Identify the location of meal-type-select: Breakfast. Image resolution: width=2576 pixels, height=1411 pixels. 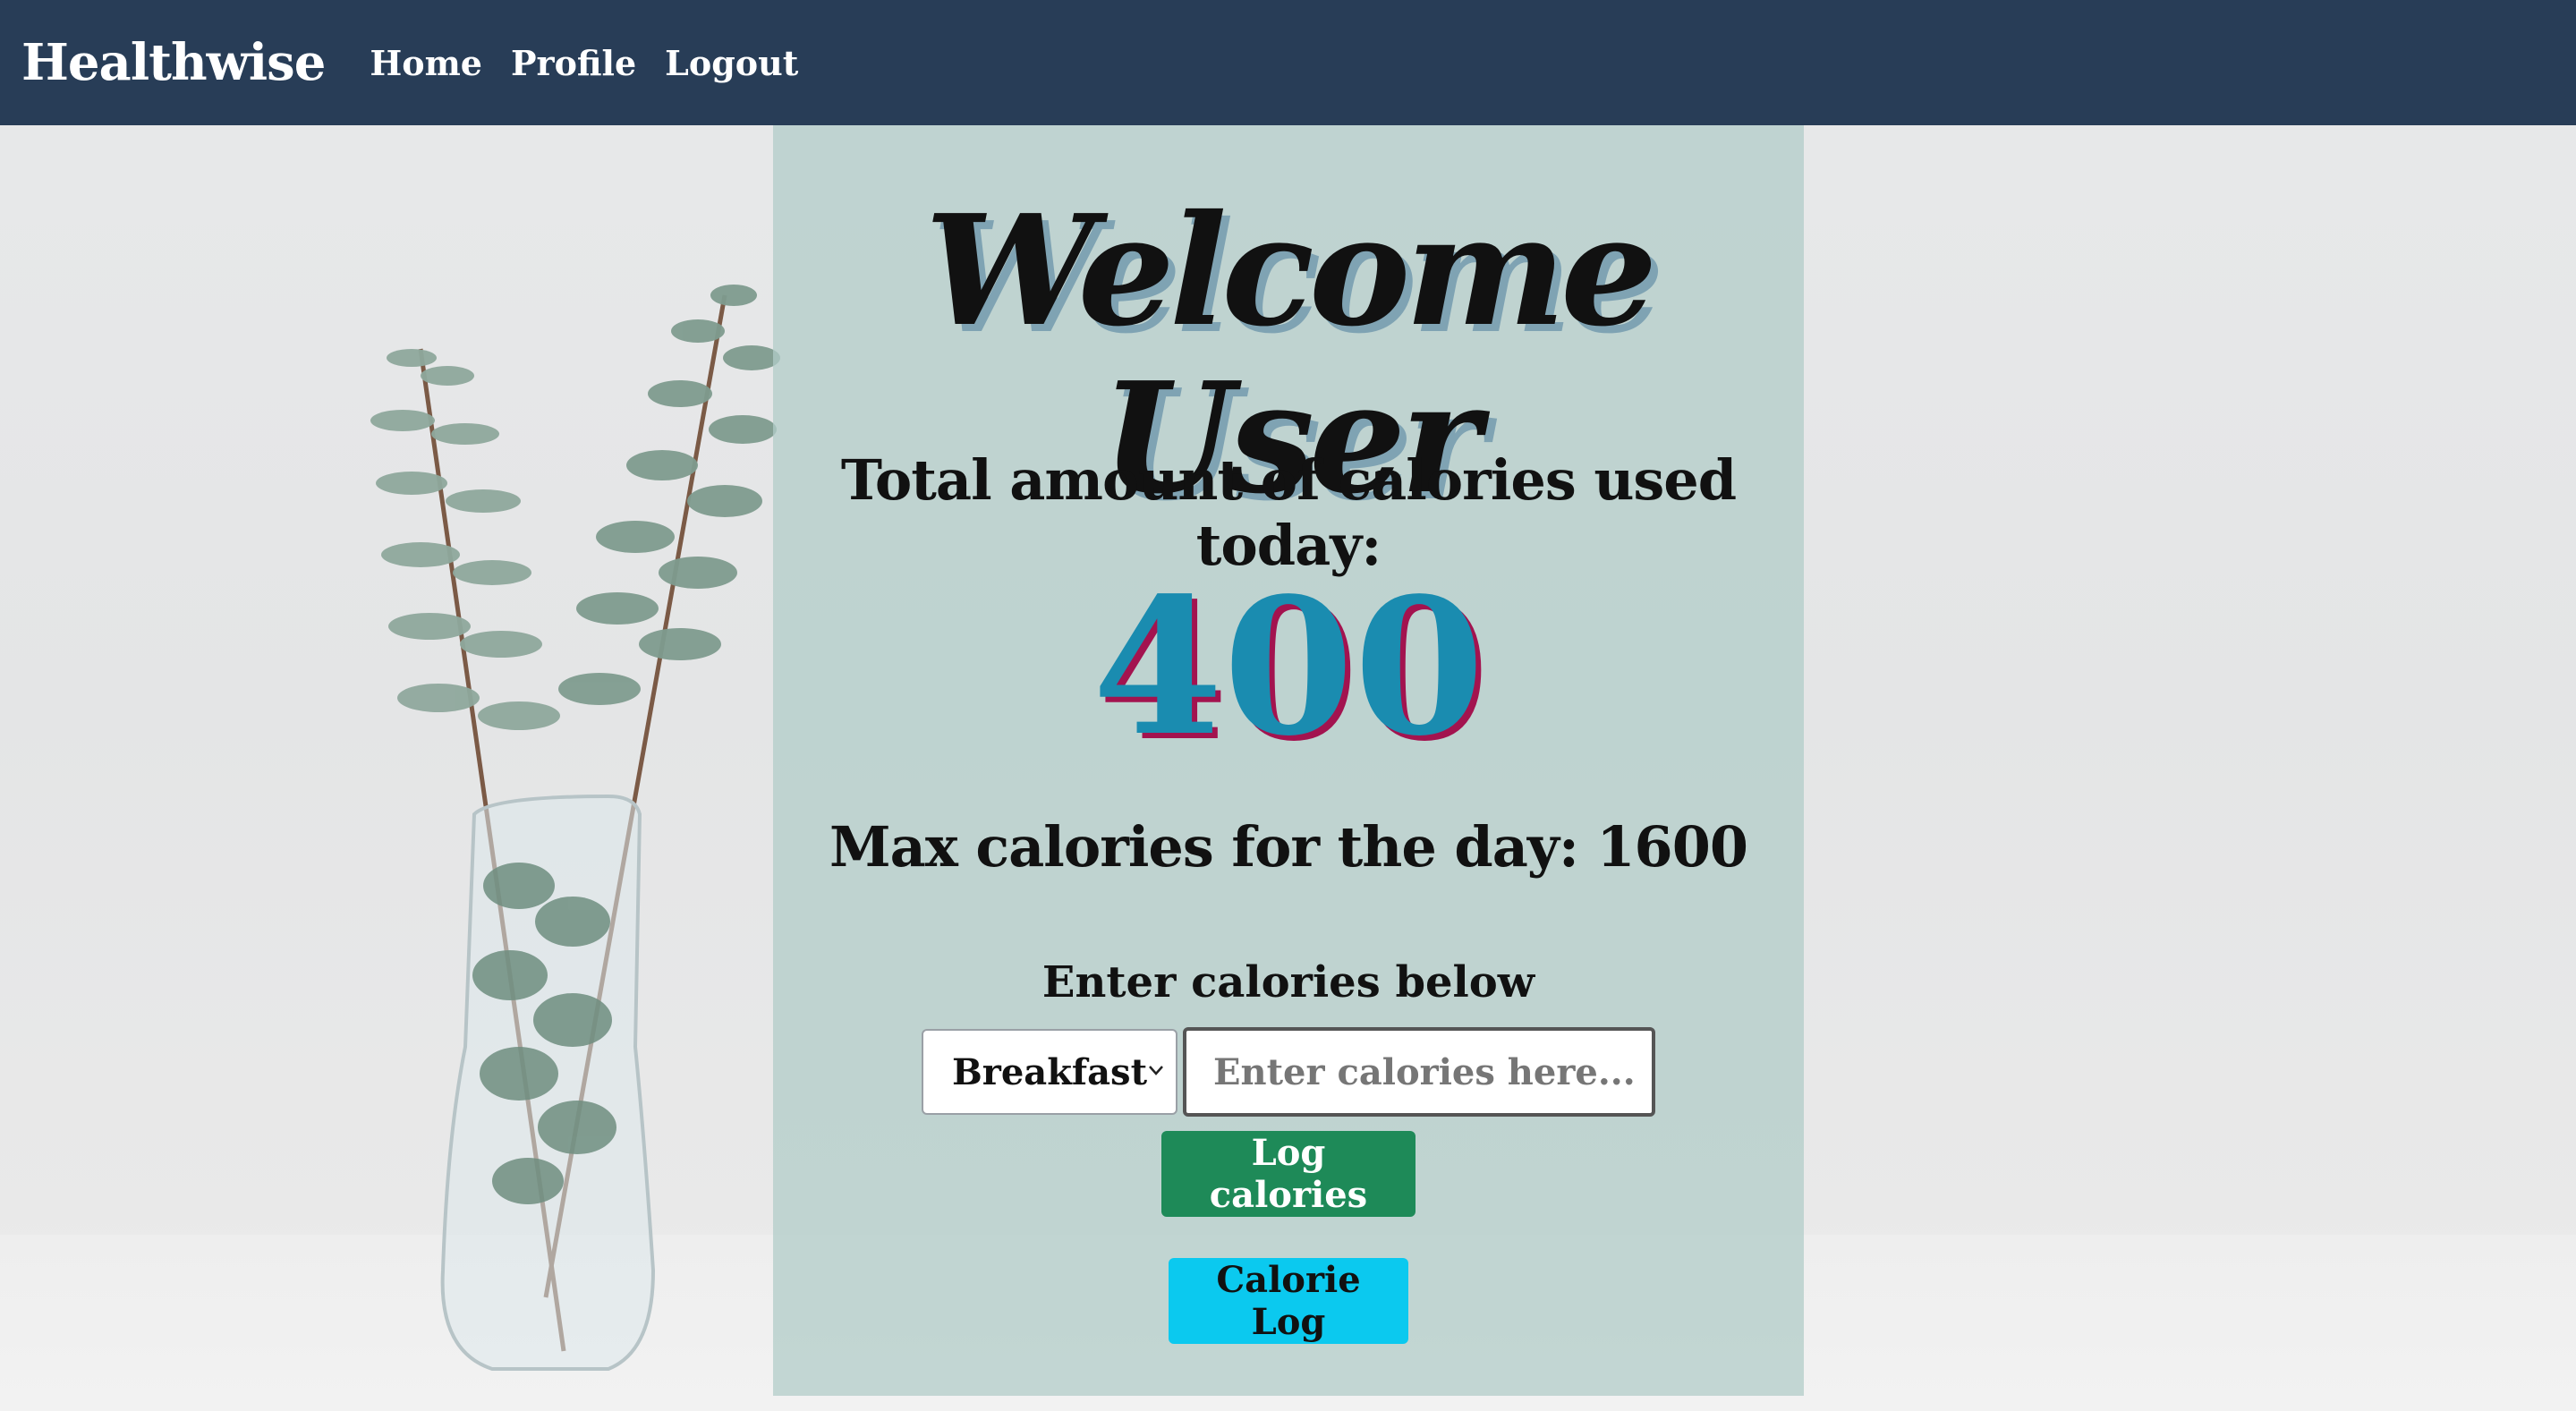
(1049, 1072).